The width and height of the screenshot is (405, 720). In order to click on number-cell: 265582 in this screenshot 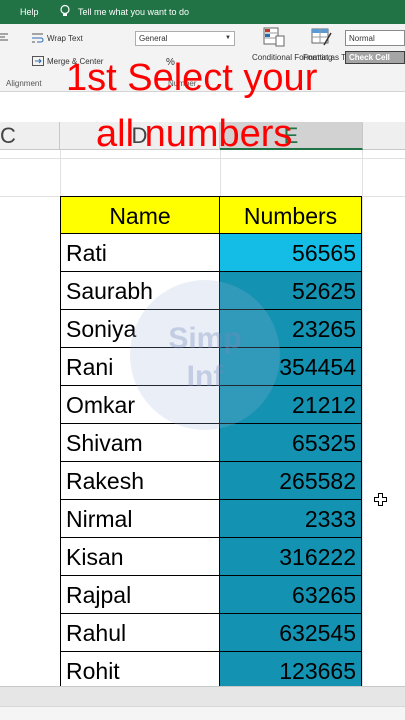, I will do `click(291, 481)`.